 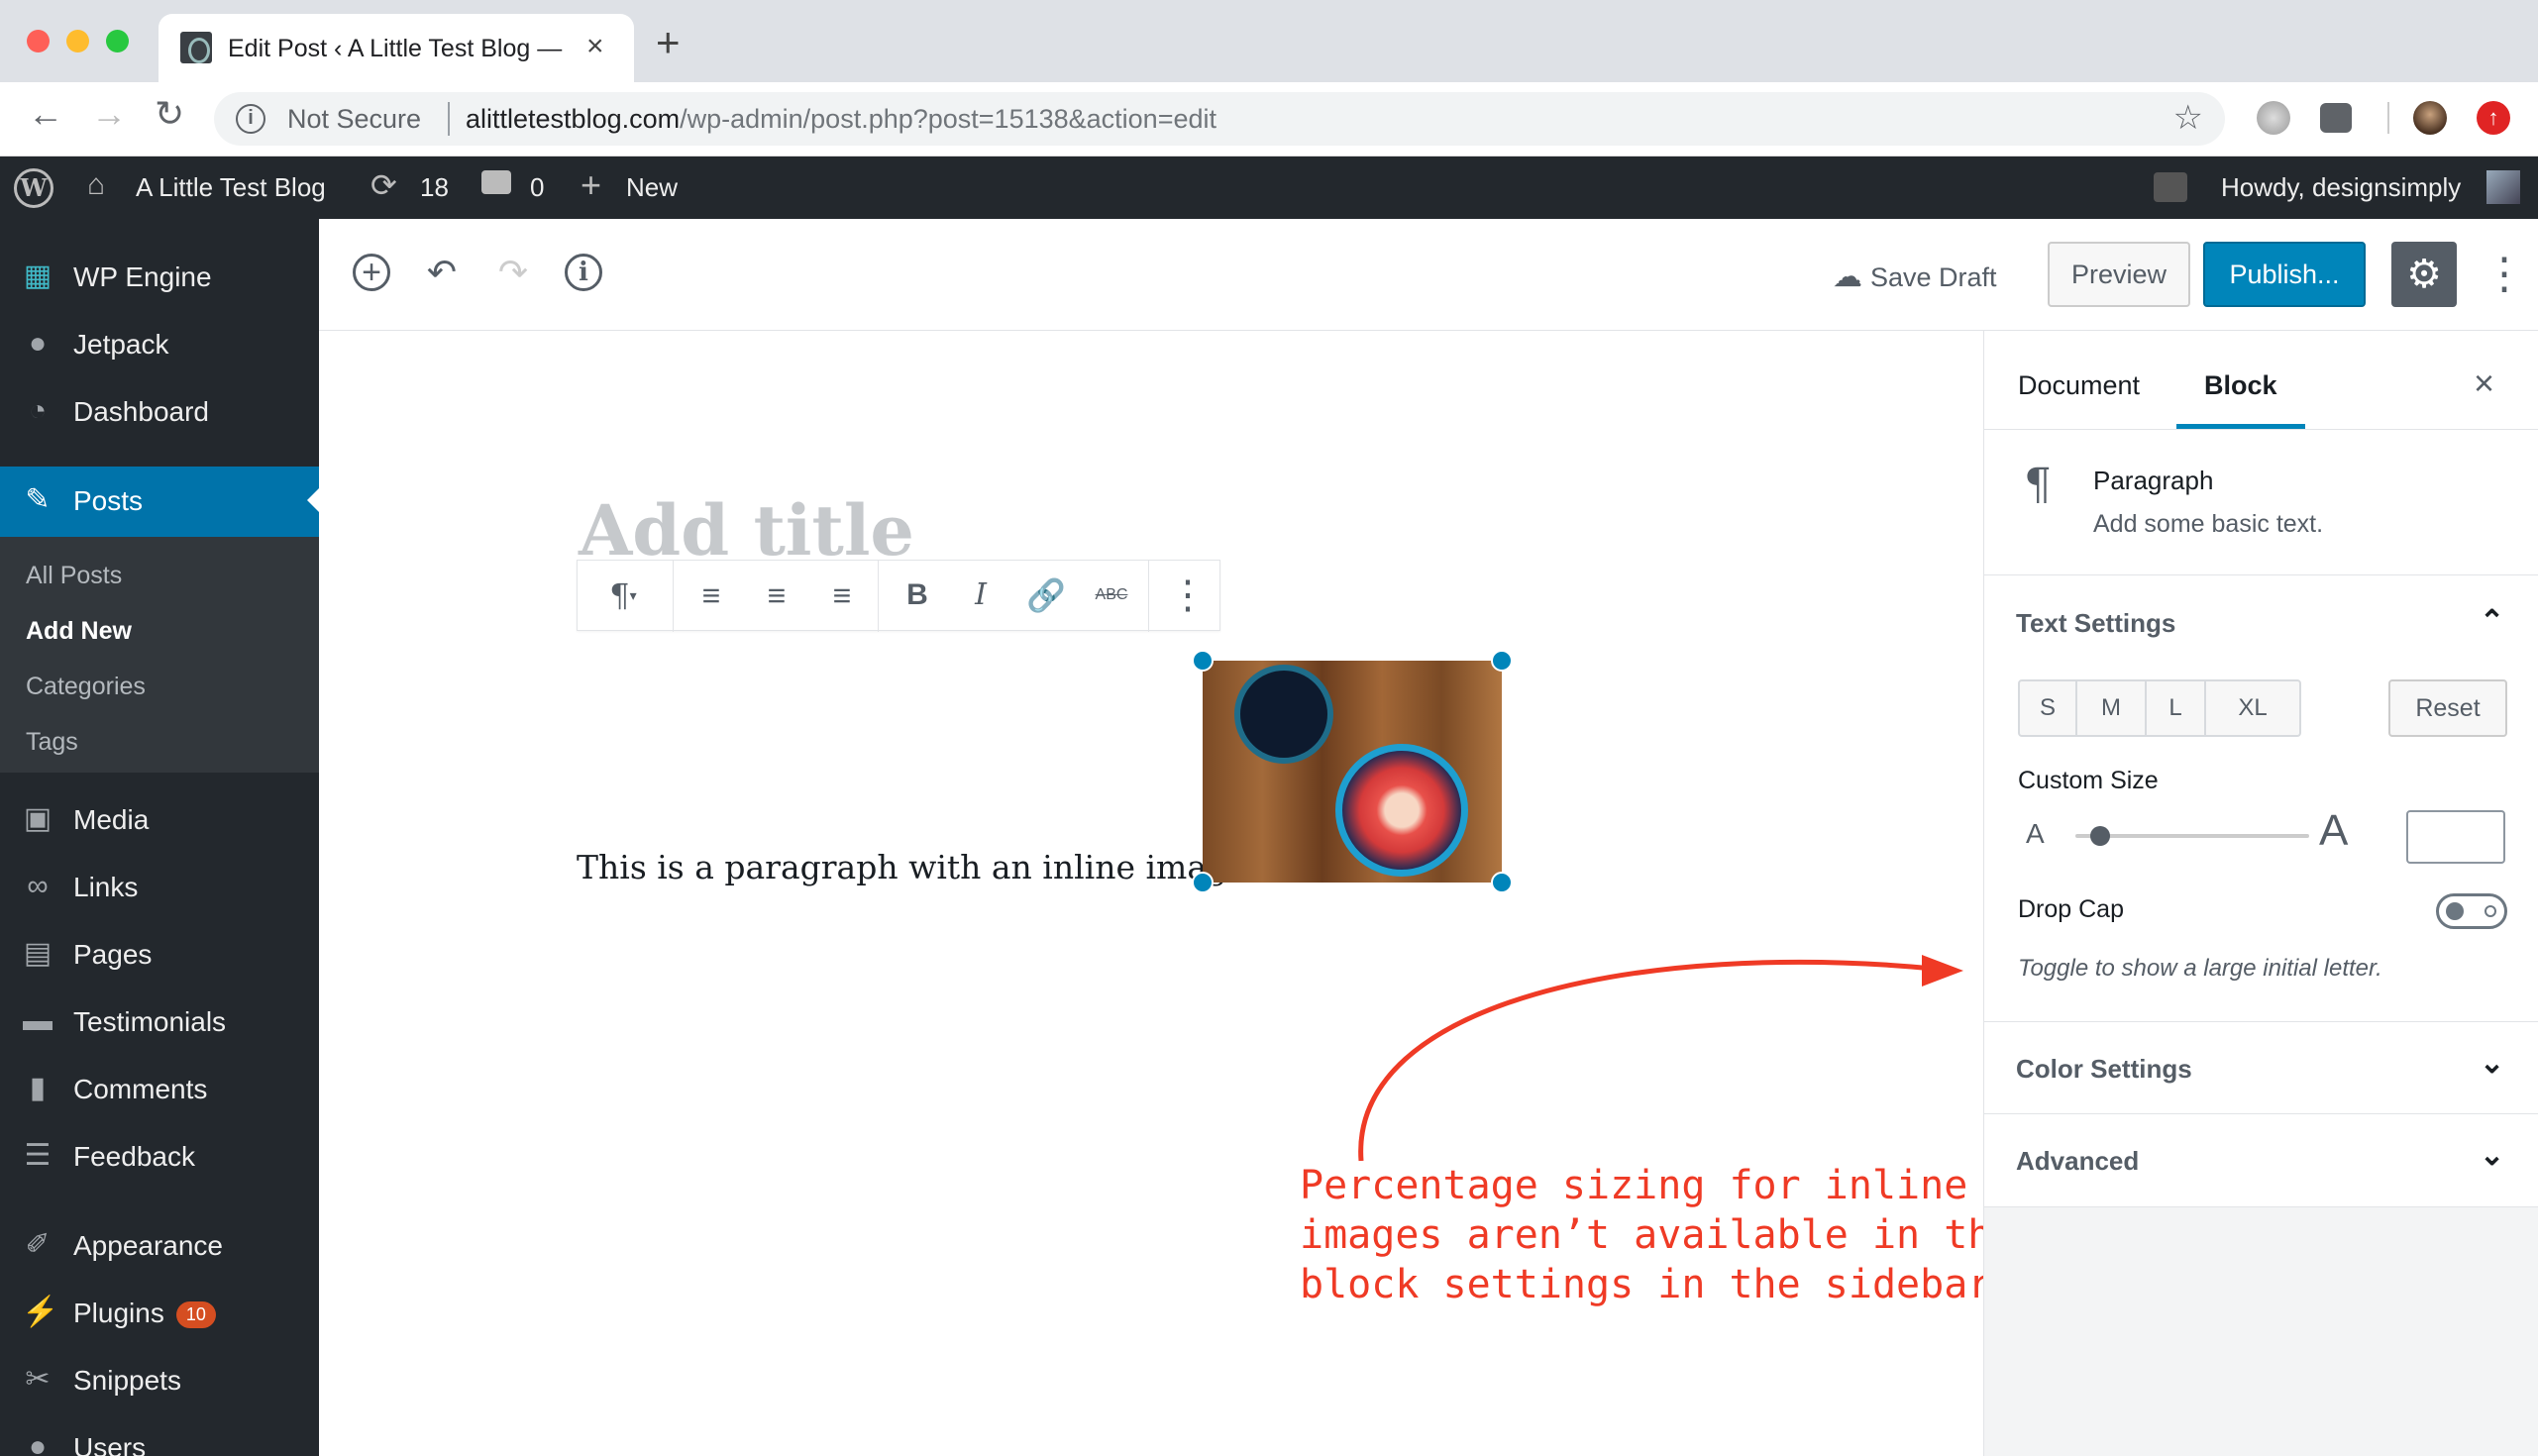 I want to click on custom-size-input, so click(x=2455, y=837).